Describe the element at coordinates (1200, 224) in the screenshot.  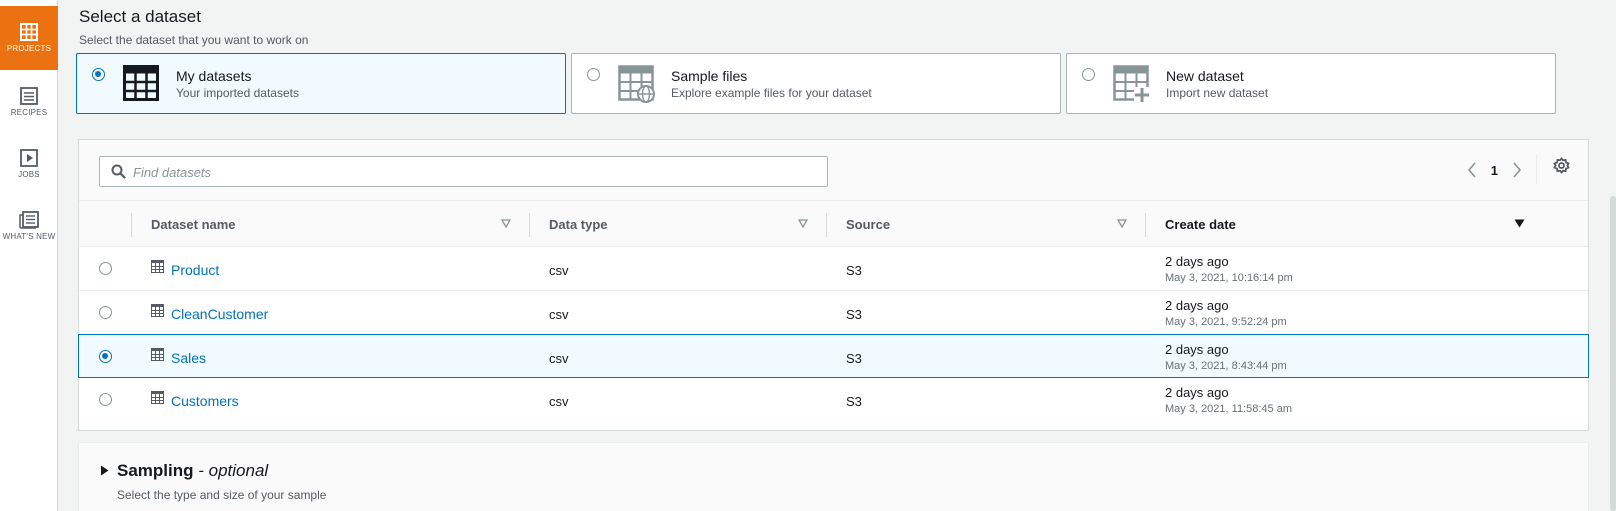
I see `column-header-create-date: Create date` at that location.